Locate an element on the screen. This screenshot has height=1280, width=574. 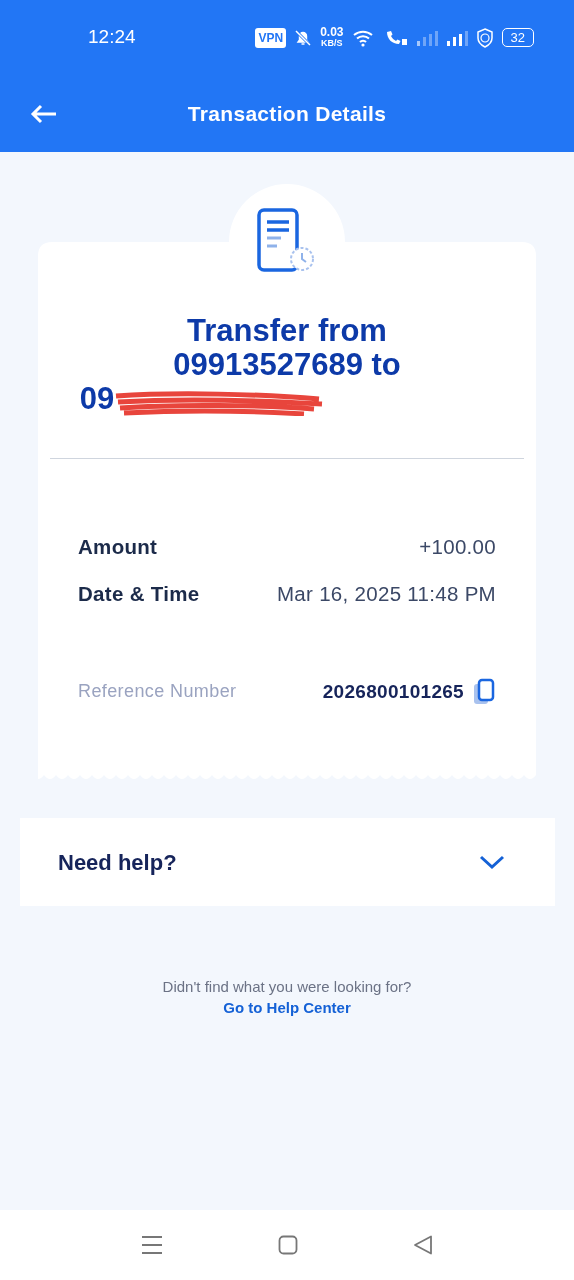
transfer-title-line: Transfer from is located at coordinates (287, 330).